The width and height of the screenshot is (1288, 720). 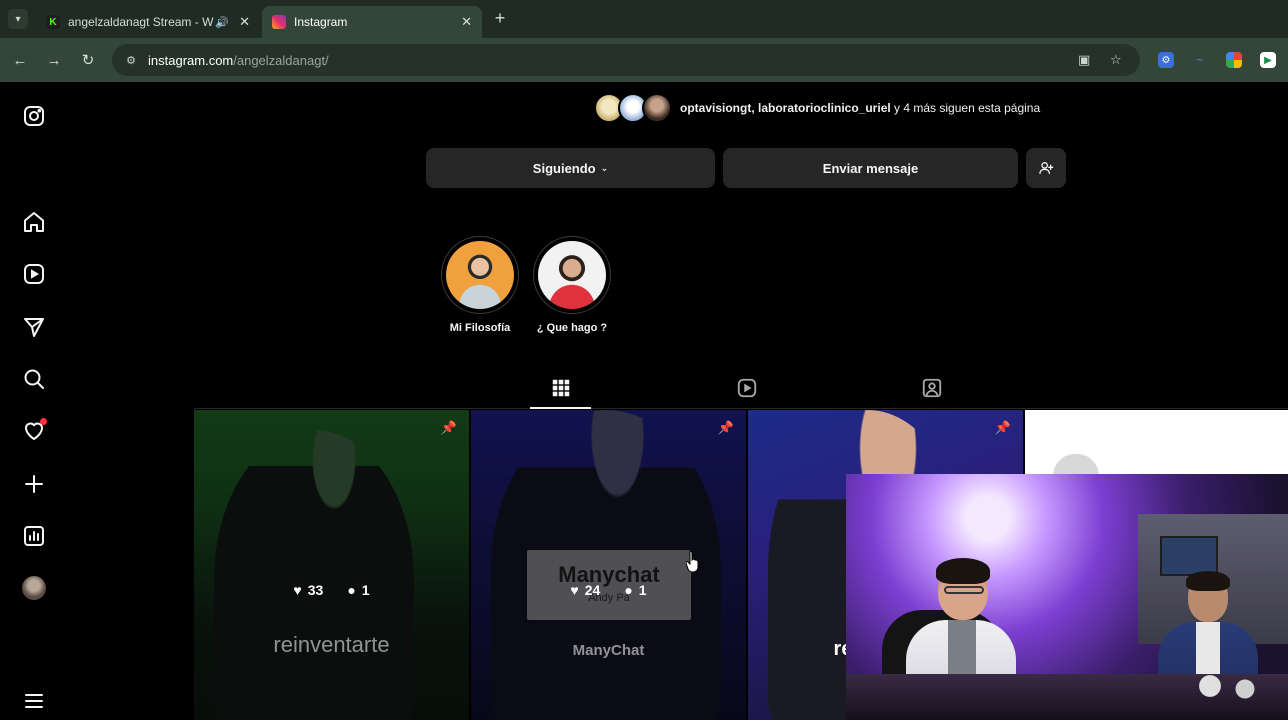 I want to click on cam-cups, so click(x=1231, y=689).